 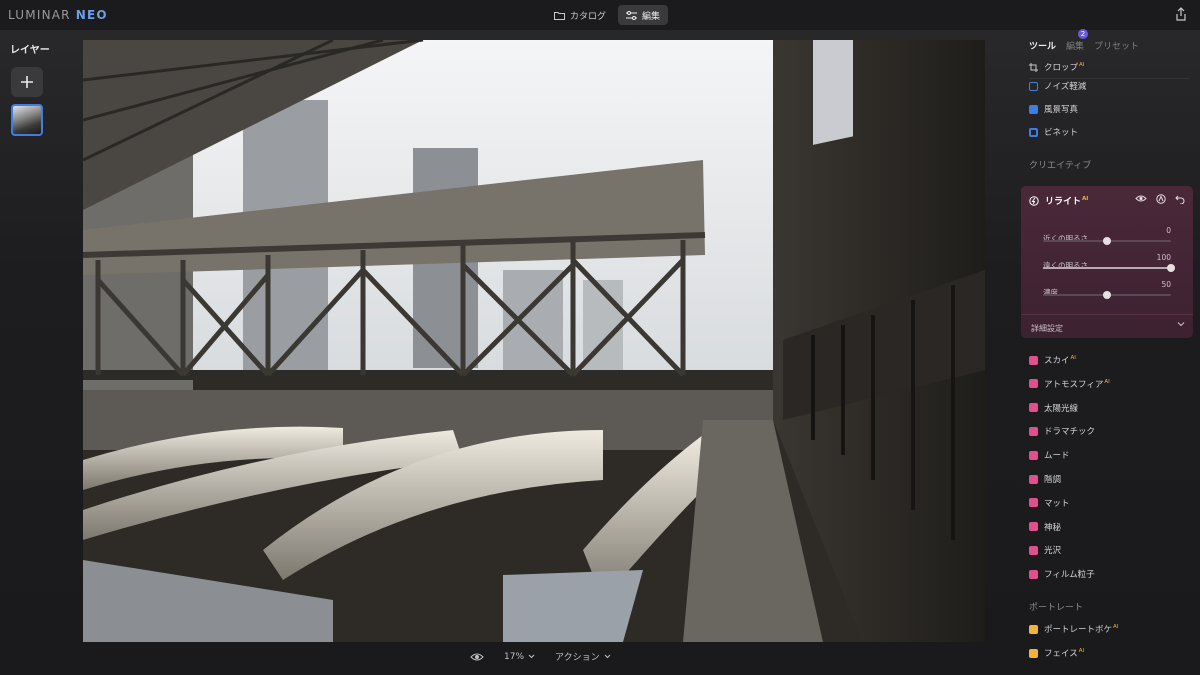 What do you see at coordinates (1056, 608) in the screenshot?
I see `portrait-section-title: ポートレート` at bounding box center [1056, 608].